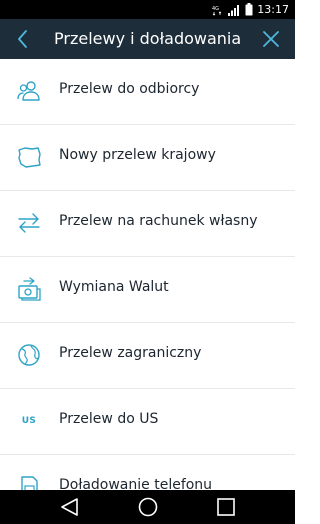 Image resolution: width=320 pixels, height=524 pixels. What do you see at coordinates (136, 483) in the screenshot?
I see `menu-item-label: Doładowanie telefonu` at bounding box center [136, 483].